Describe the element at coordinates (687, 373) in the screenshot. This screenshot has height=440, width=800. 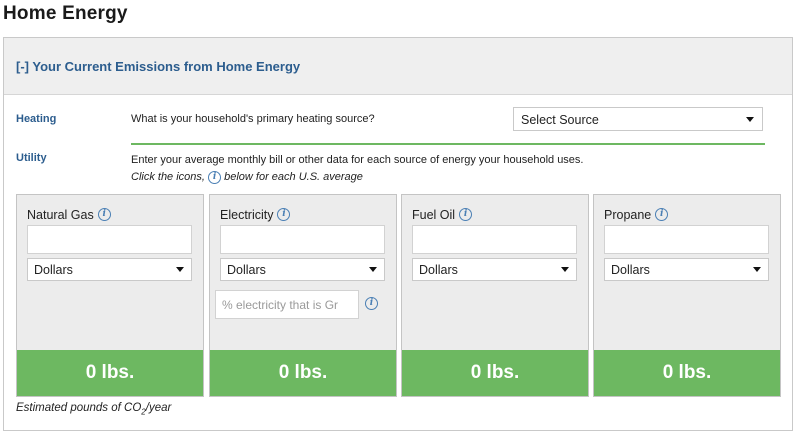
I see `propane-result: 0 lbs.` at that location.